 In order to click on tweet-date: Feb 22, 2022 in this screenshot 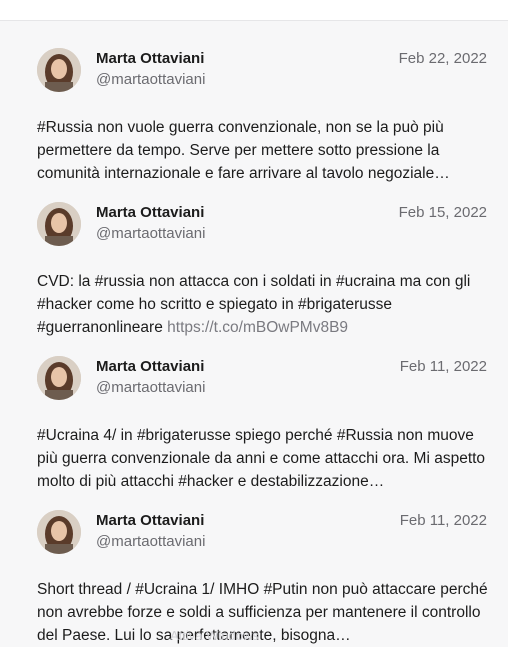, I will do `click(443, 58)`.